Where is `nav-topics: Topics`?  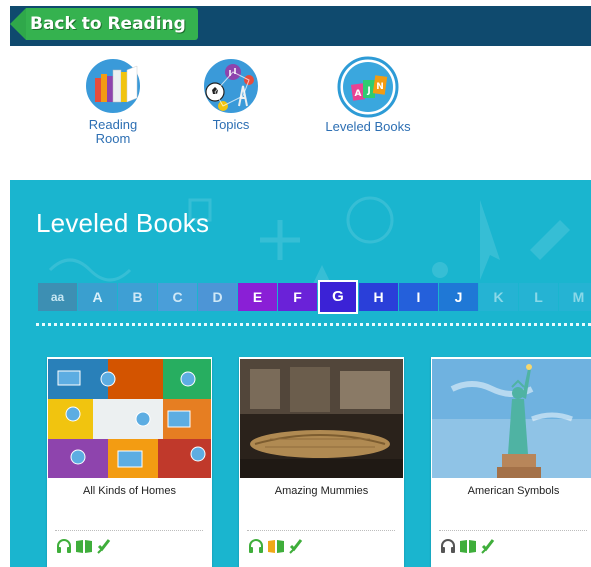
nav-topics: Topics is located at coordinates (231, 94).